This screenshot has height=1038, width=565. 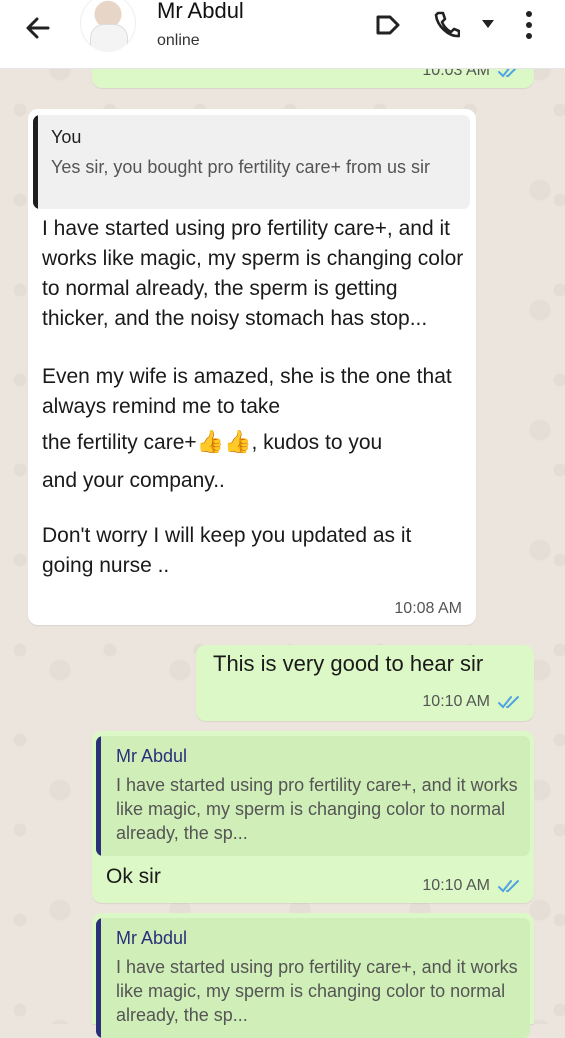 I want to click on contact-name: Mr Abdul, so click(x=200, y=12).